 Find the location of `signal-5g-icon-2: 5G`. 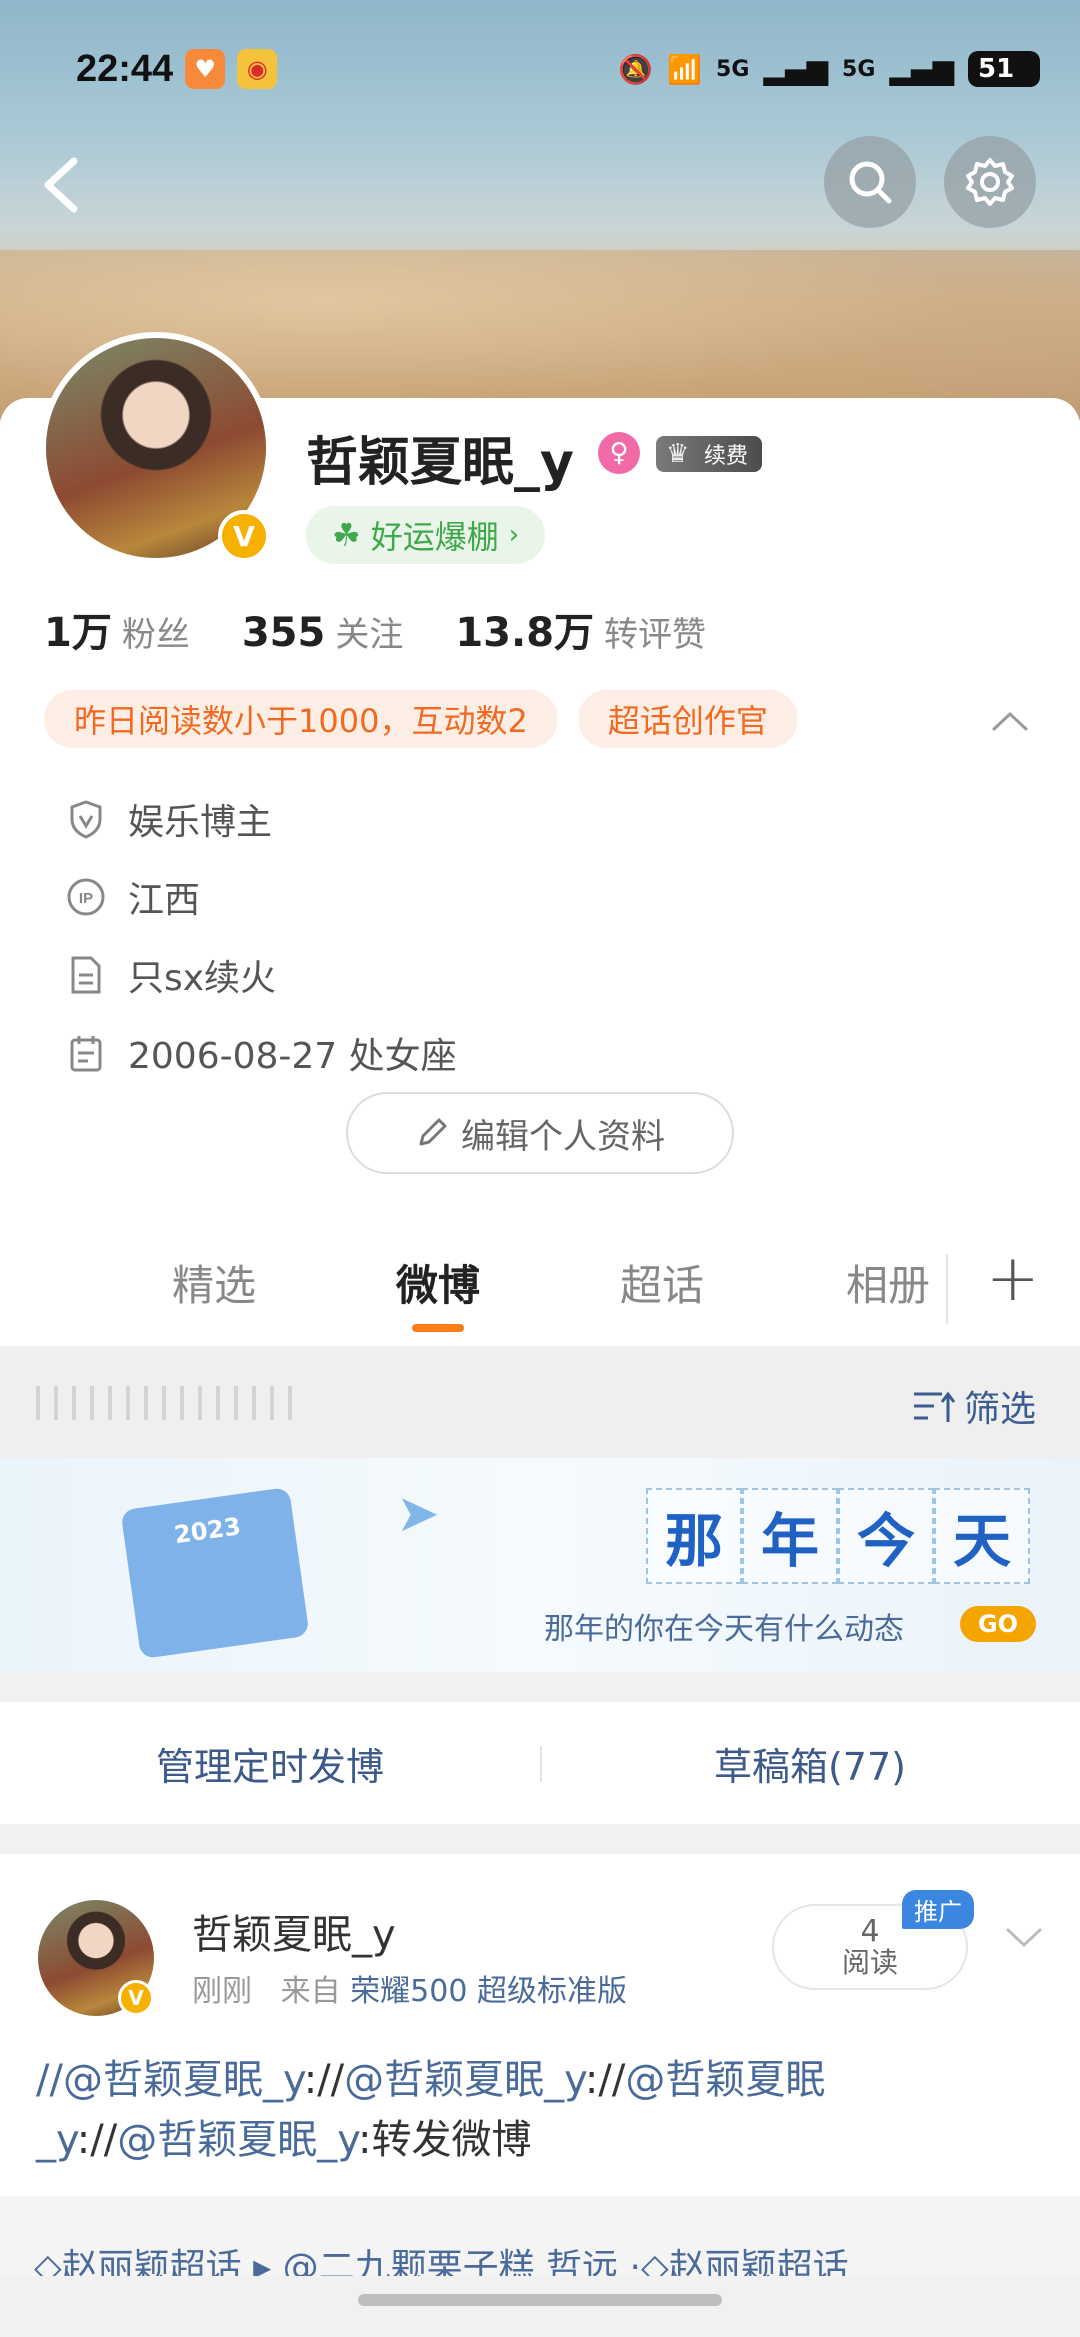

signal-5g-icon-2: 5G is located at coordinates (859, 69).